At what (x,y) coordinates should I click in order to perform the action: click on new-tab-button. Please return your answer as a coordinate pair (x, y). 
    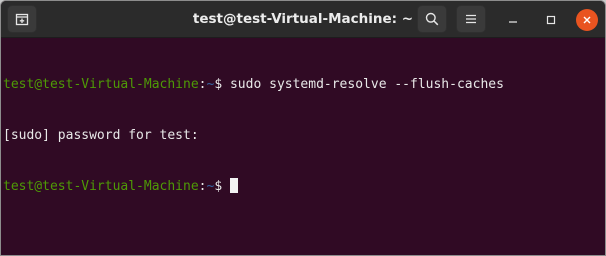
    Looking at the image, I should click on (22, 19).